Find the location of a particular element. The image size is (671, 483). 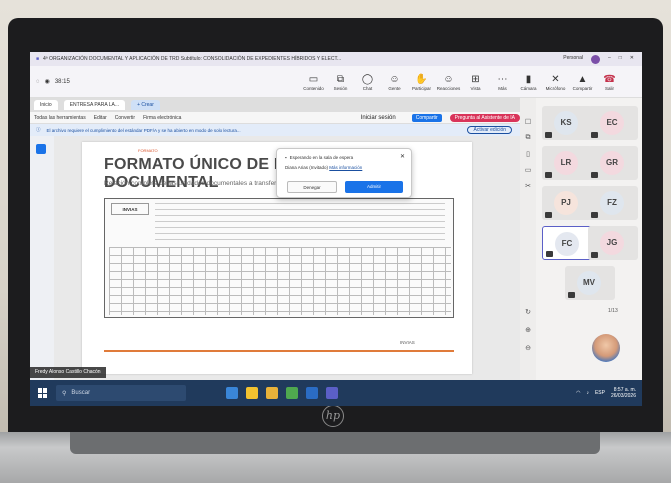

user-label: Personal is located at coordinates (573, 57).